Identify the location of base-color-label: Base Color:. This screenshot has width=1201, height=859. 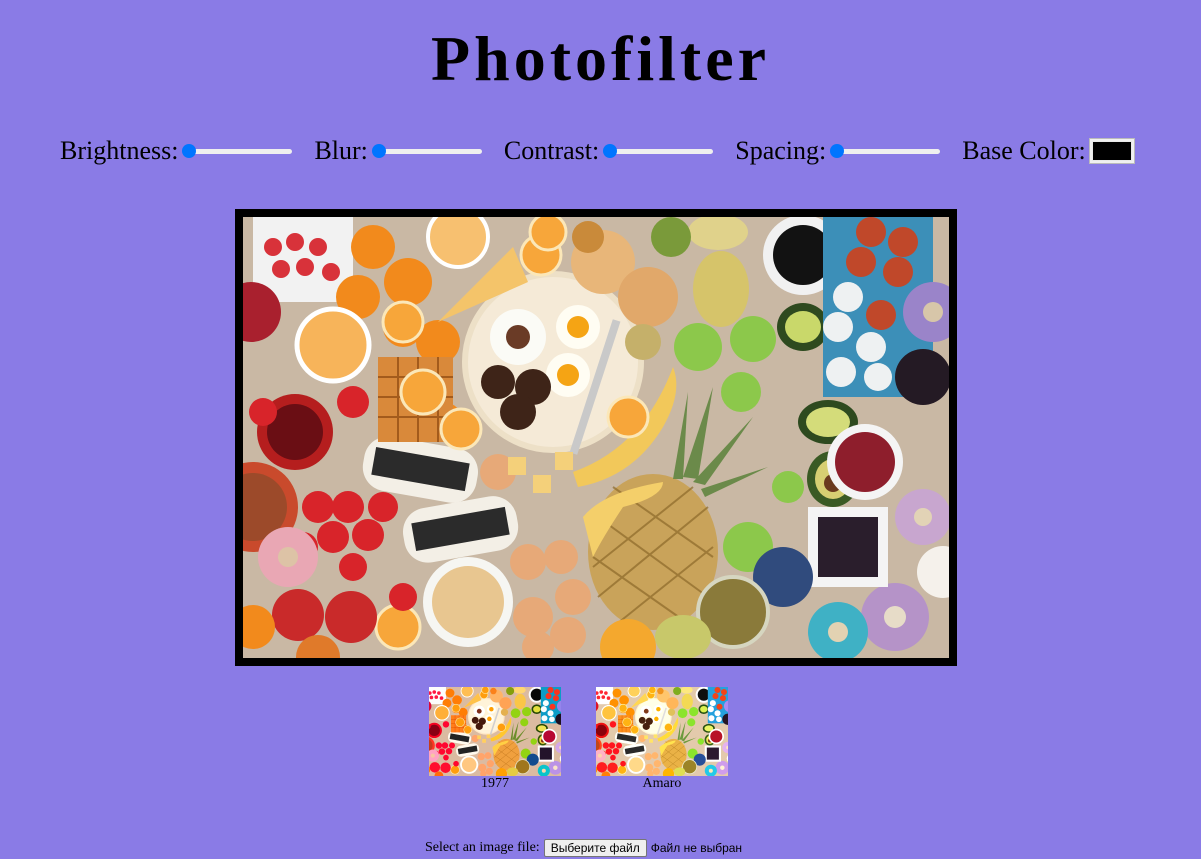
(1024, 150).